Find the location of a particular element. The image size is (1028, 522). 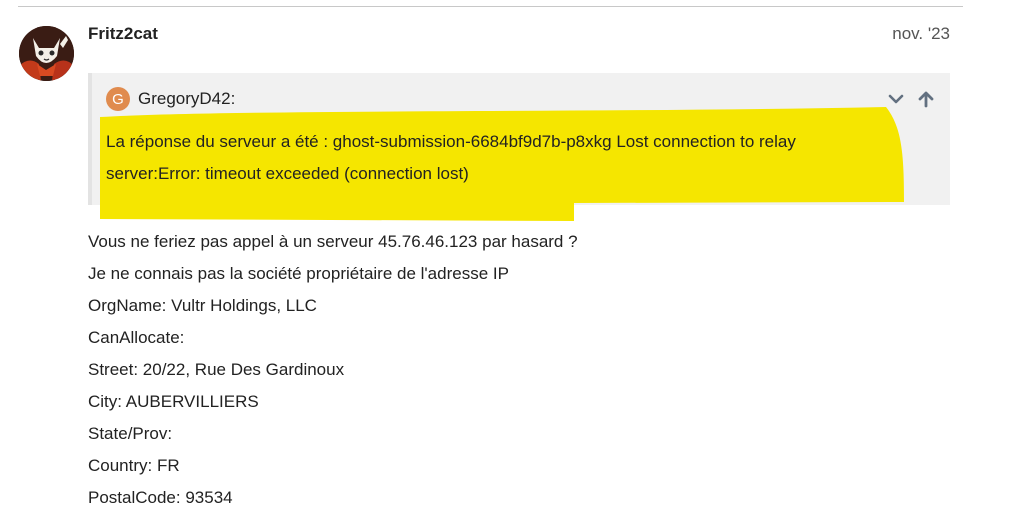

avatar is located at coordinates (46, 53).